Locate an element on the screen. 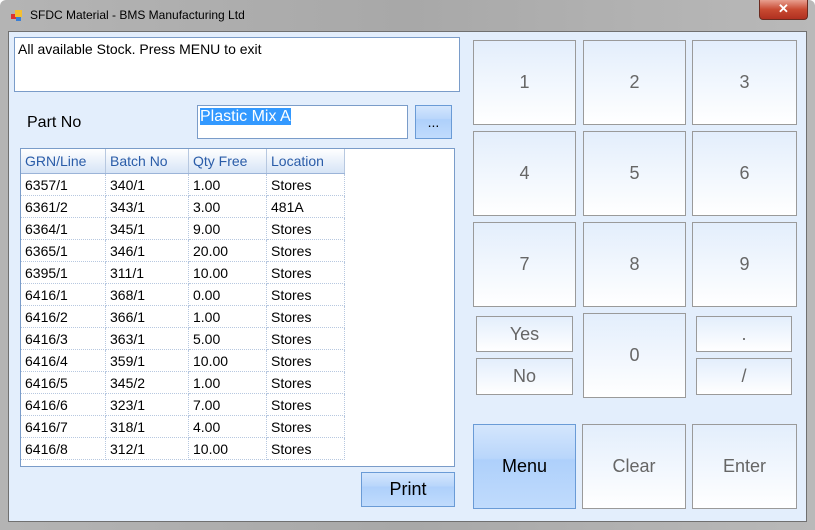 The width and height of the screenshot is (815, 530). key-2: 2 is located at coordinates (634, 82).